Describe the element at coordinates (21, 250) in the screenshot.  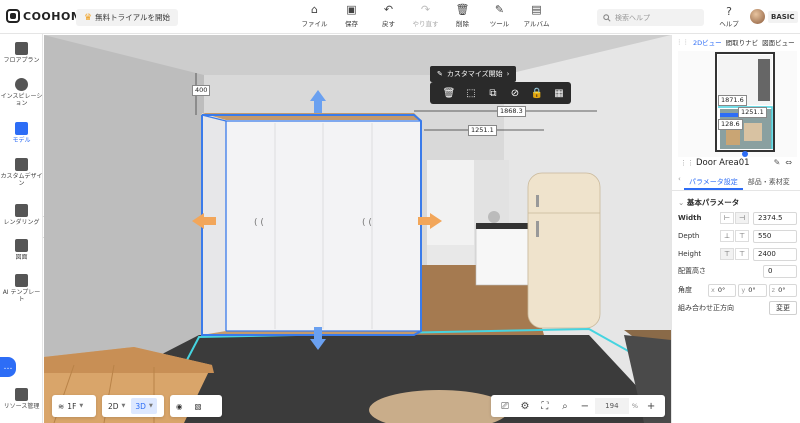
I see `sidebar-item-drawing: 図面` at that location.